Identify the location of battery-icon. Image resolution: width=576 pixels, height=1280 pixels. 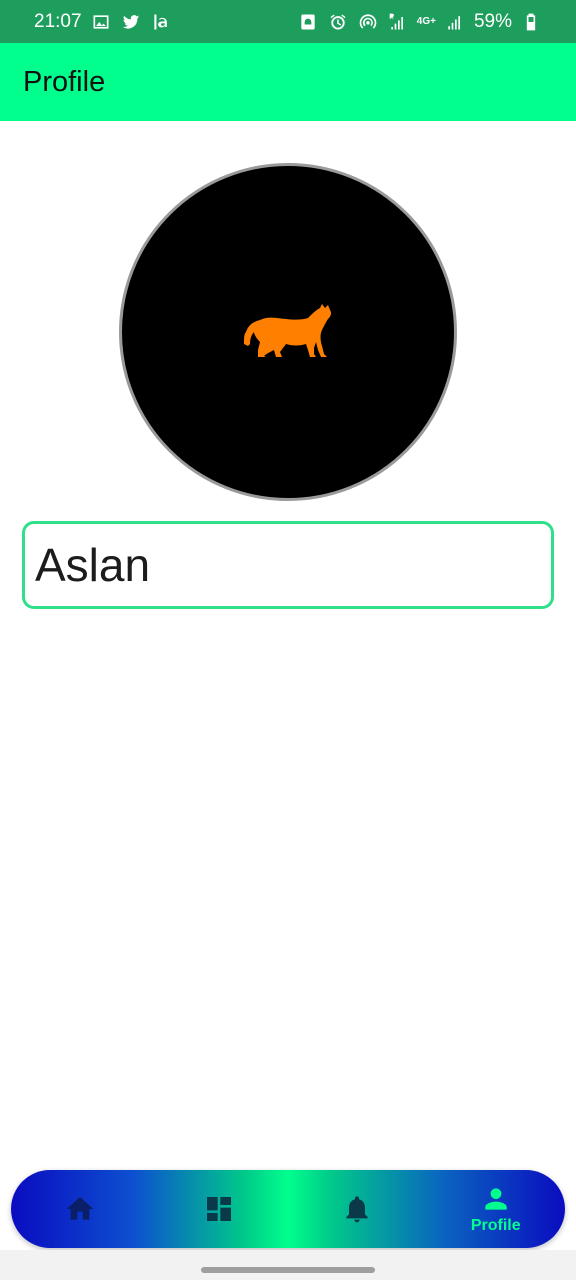
(531, 22).